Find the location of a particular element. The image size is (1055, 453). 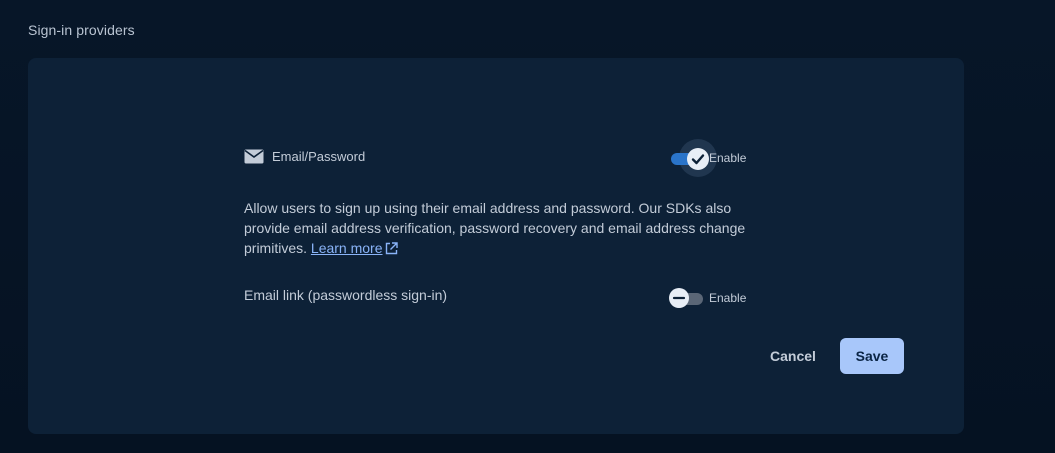

email-link-label: Email link (passwordless sign-in) is located at coordinates (346, 295).